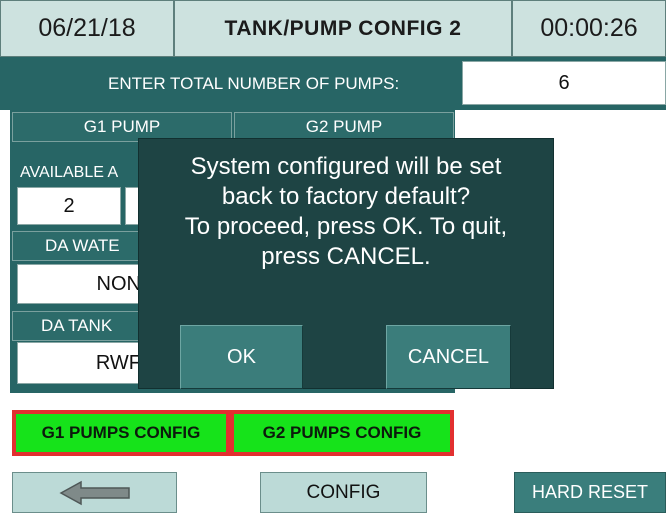 This screenshot has height=513, width=666. I want to click on da-water-value-field: NON, so click(84, 284).